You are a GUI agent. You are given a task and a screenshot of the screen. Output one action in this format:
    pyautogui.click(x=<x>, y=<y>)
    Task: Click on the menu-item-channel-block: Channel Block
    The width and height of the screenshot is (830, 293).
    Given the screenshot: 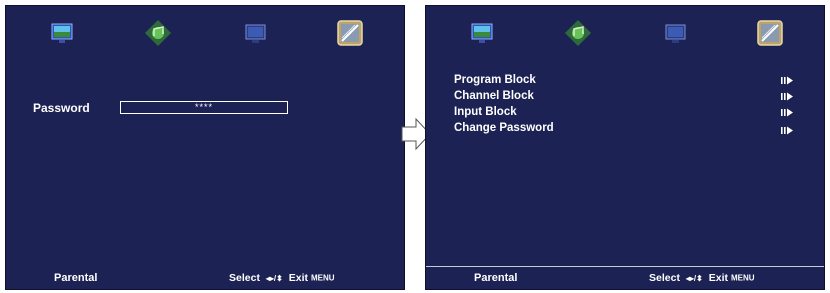 What is the action you would take?
    pyautogui.click(x=624, y=96)
    